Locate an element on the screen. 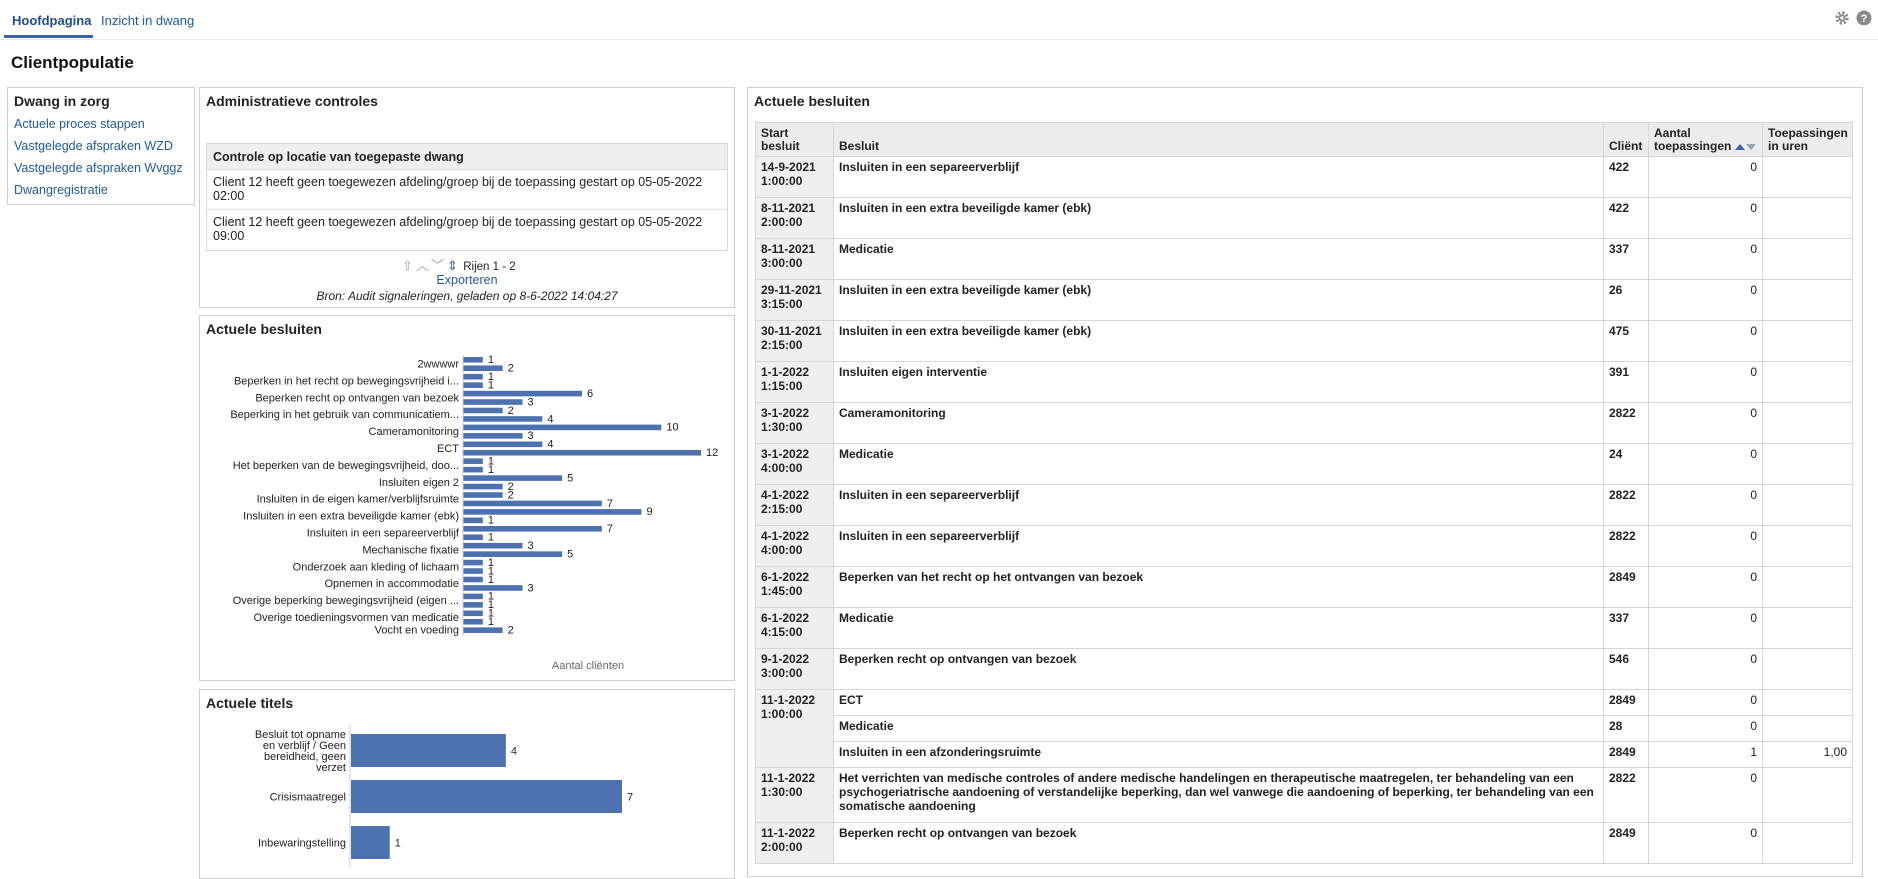 The image size is (1878, 879). column-header-uren: Toepassingen in uren is located at coordinates (1807, 139).